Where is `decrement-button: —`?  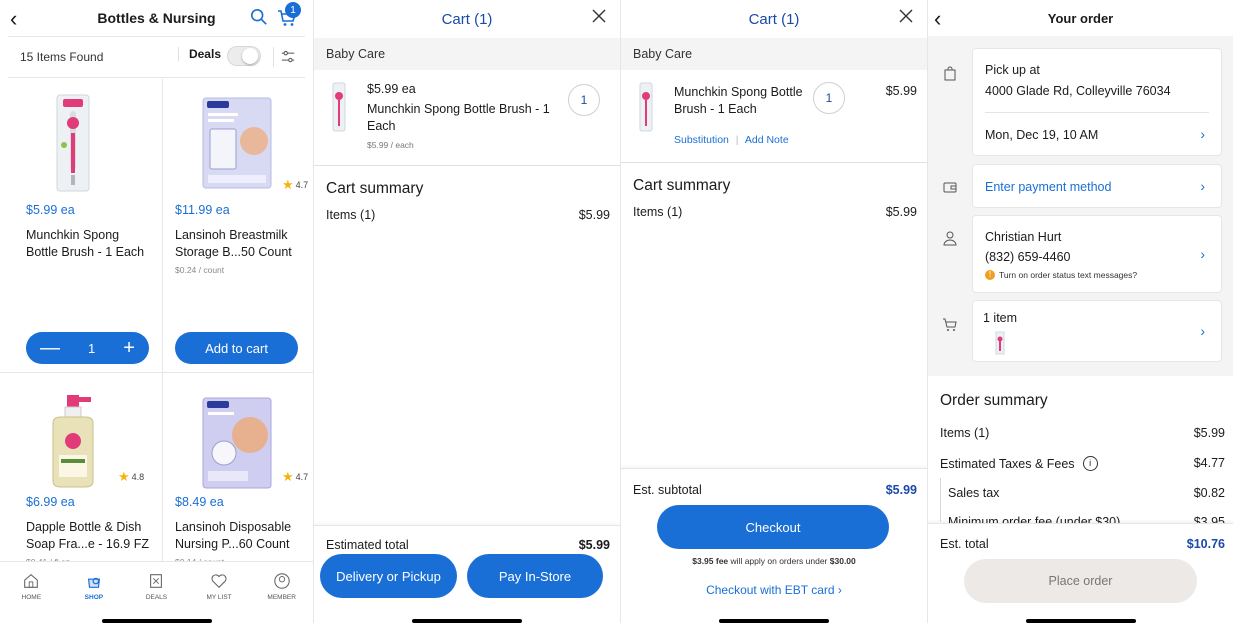
decrement-button: — is located at coordinates (50, 348).